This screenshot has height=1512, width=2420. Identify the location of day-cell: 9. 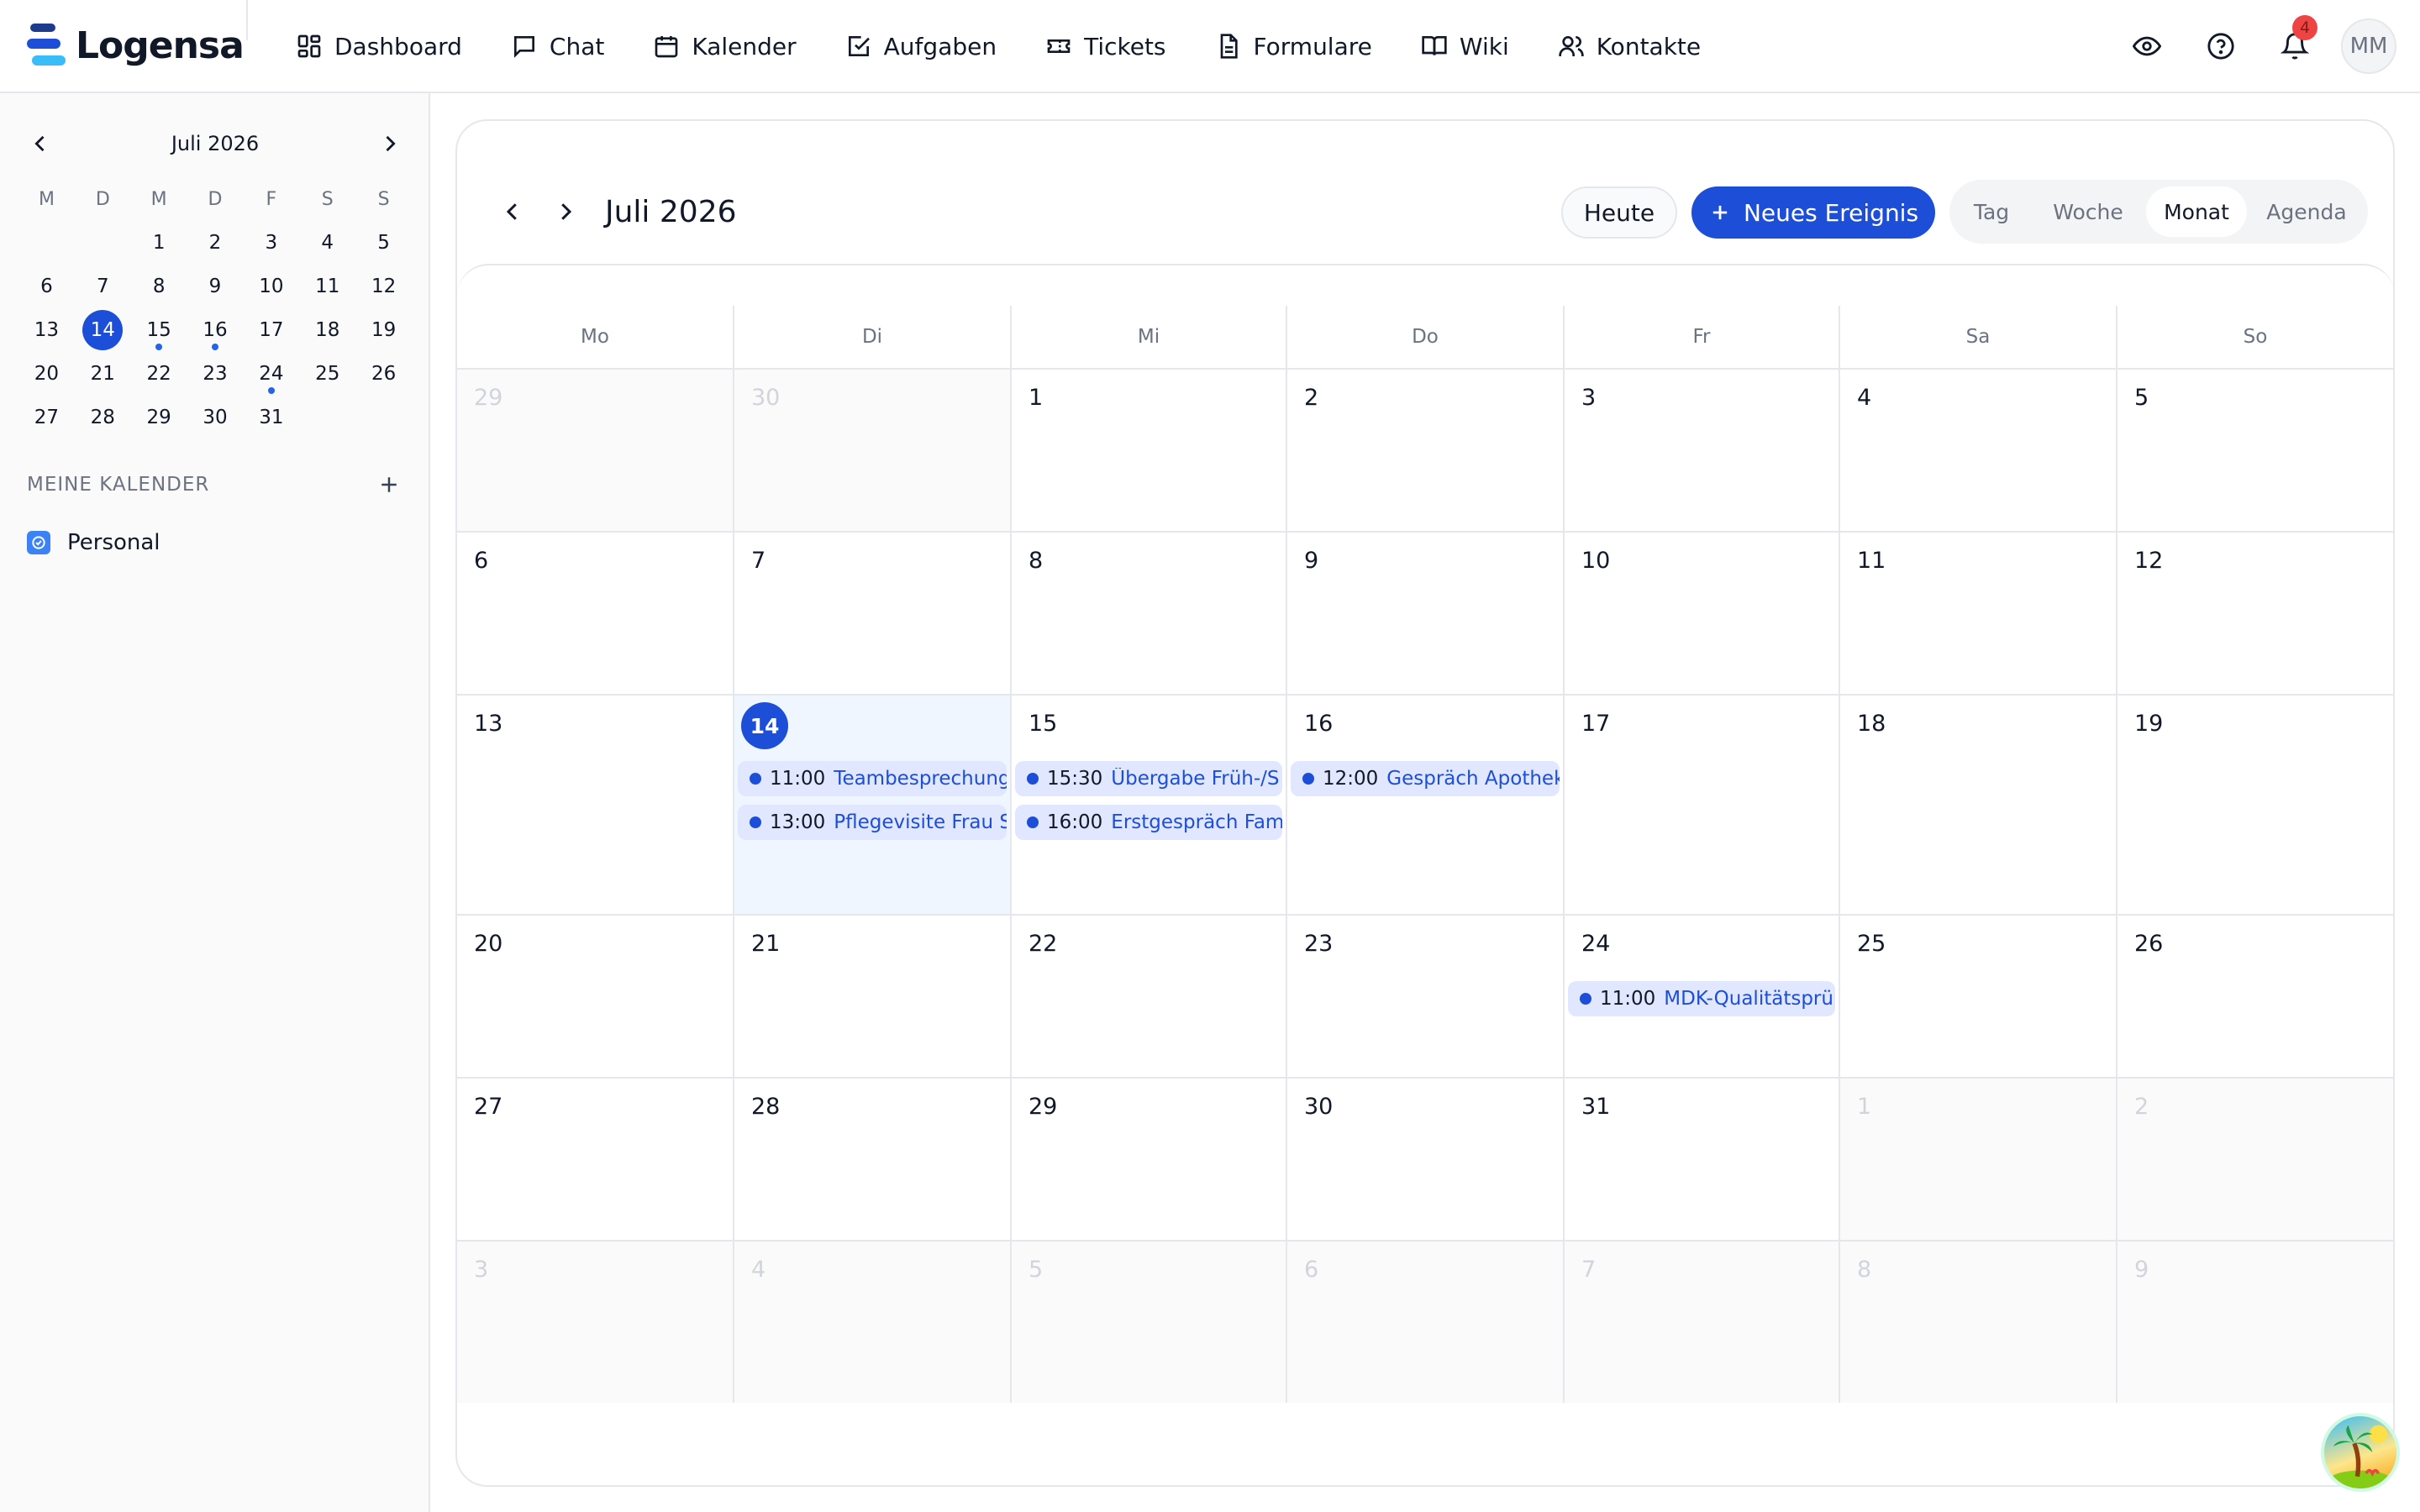
(1424, 613).